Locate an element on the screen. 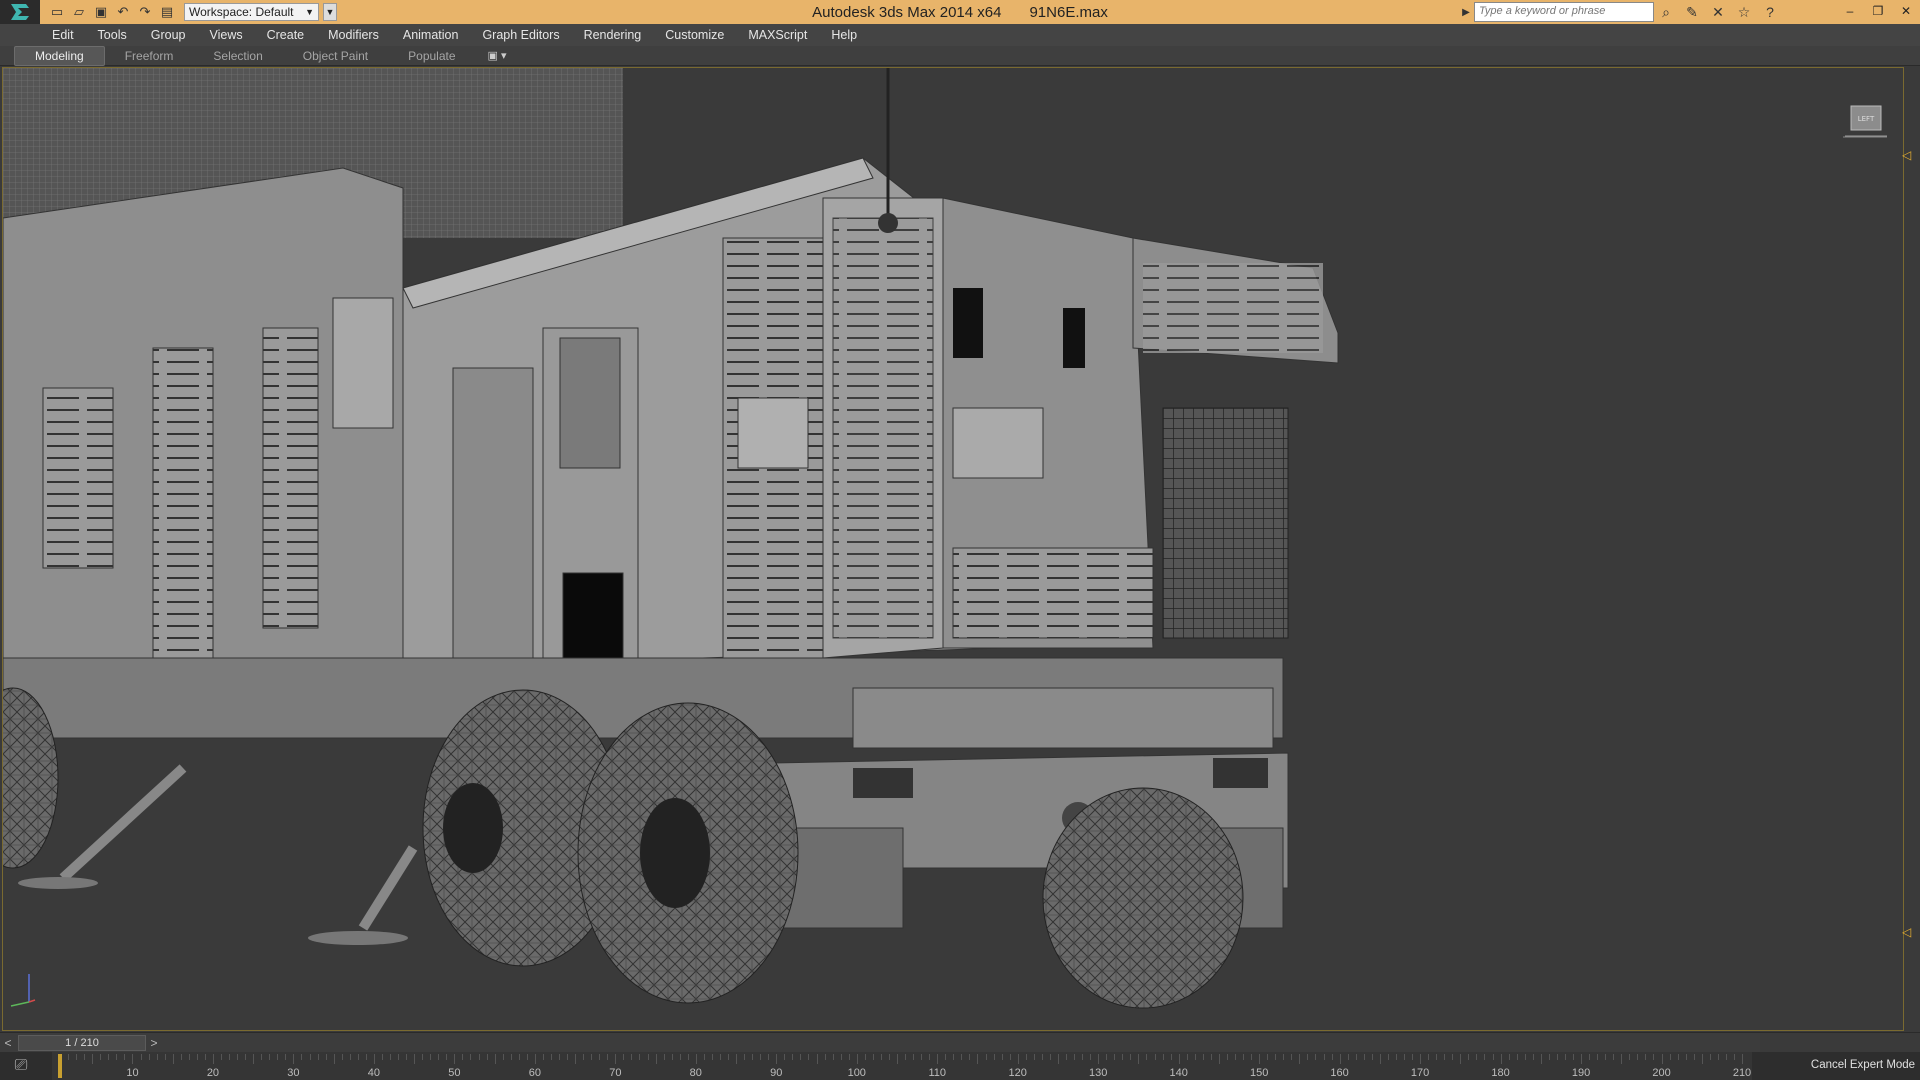  ruler-label: 10 is located at coordinates (132, 1073).